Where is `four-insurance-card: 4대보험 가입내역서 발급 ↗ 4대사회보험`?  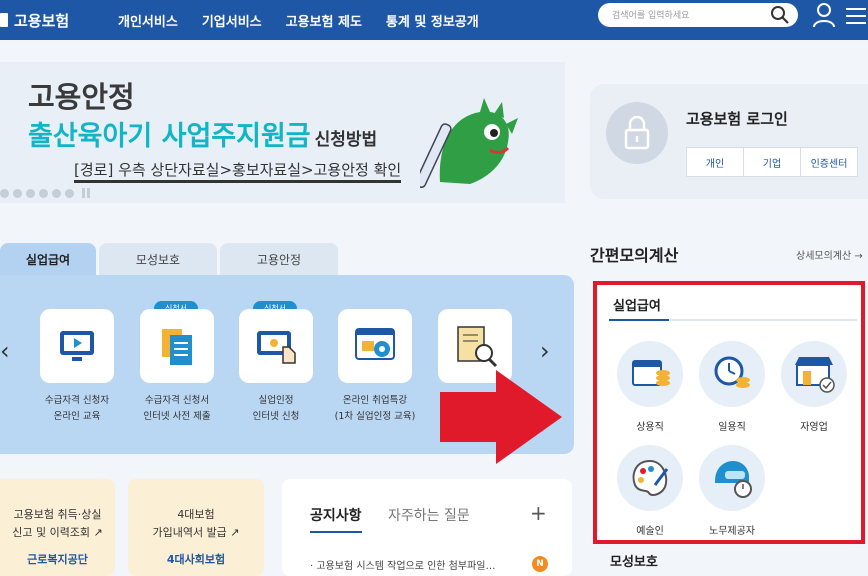
four-insurance-card: 4대보험 가입내역서 발급 ↗ 4대사회보험 is located at coordinates (196, 527).